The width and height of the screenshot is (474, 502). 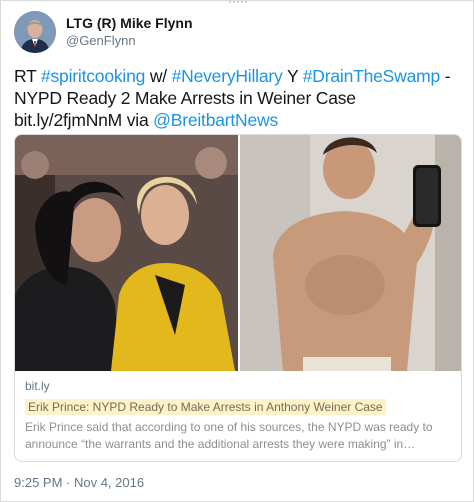 I want to click on tweet-header: LTG (R) Mike Flynn @GenFlynn, so click(x=234, y=35).